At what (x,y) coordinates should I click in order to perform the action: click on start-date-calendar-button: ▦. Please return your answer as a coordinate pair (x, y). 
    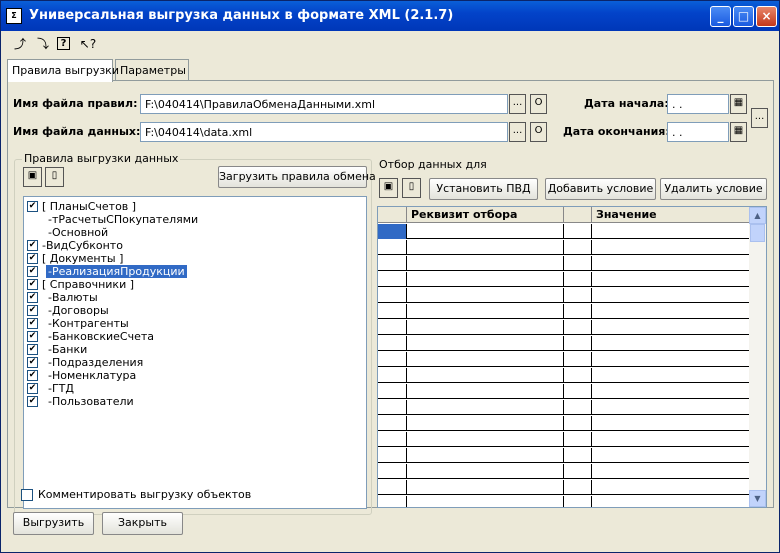
    Looking at the image, I should click on (738, 104).